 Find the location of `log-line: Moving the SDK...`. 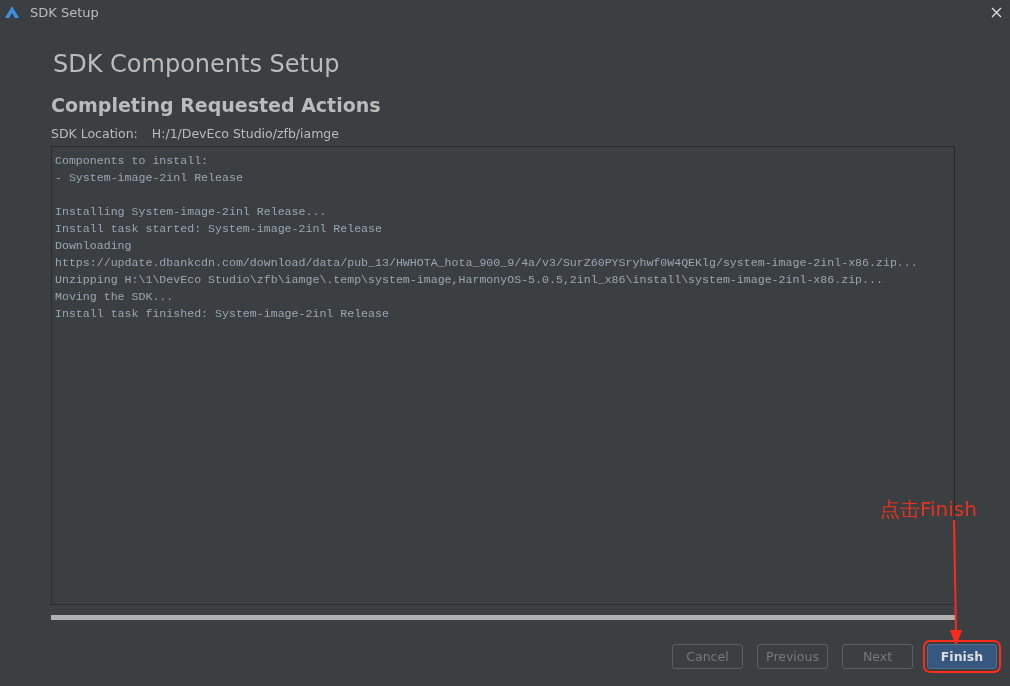

log-line: Moving the SDK... is located at coordinates (115, 297).